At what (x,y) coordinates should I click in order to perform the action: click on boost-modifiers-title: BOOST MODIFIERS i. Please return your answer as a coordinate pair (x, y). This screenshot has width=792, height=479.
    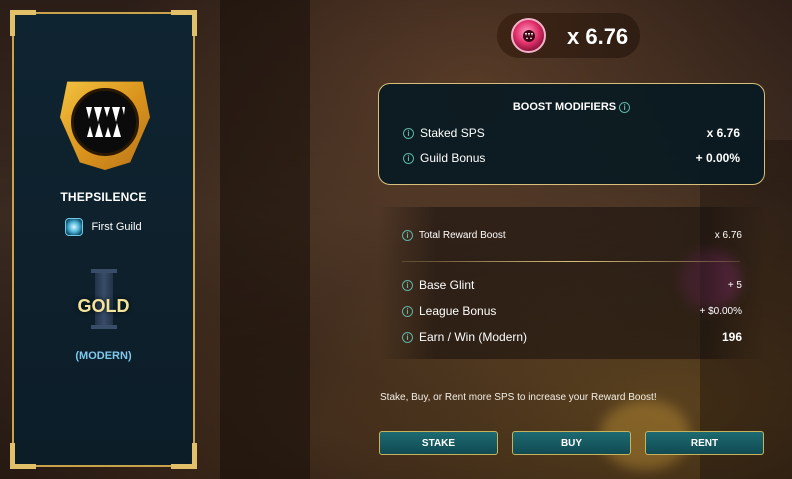
    Looking at the image, I should click on (571, 107).